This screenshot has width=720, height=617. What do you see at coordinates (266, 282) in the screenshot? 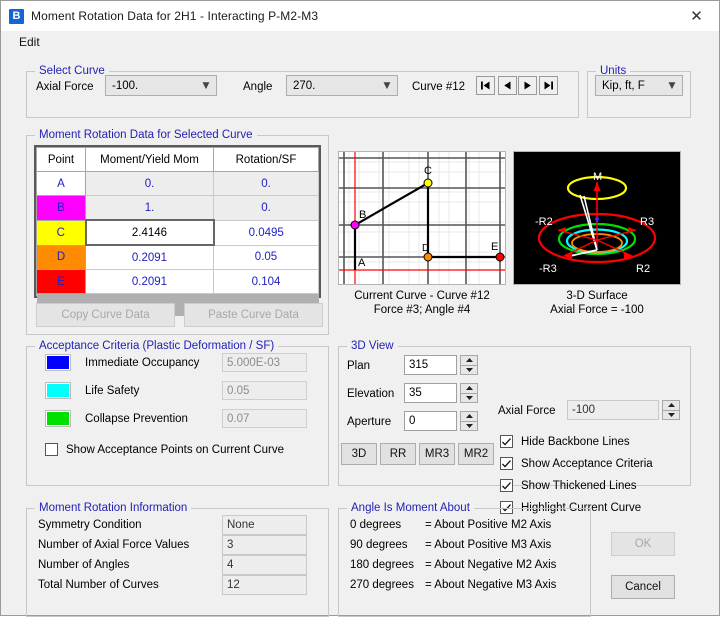
I see `cell-rotation-e: 0.104` at bounding box center [266, 282].